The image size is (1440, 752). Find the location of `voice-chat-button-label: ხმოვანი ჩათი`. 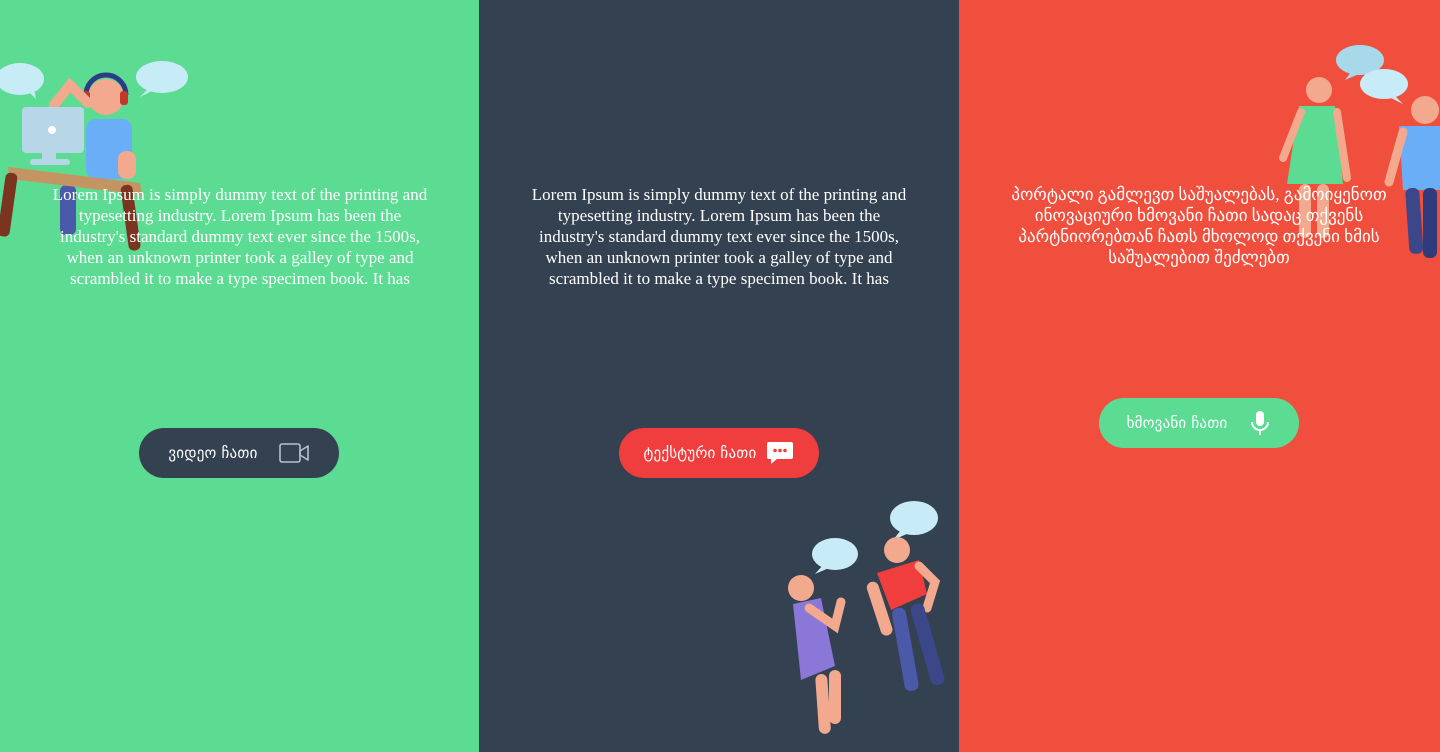

voice-chat-button-label: ხმოვანი ჩათი is located at coordinates (1177, 423).